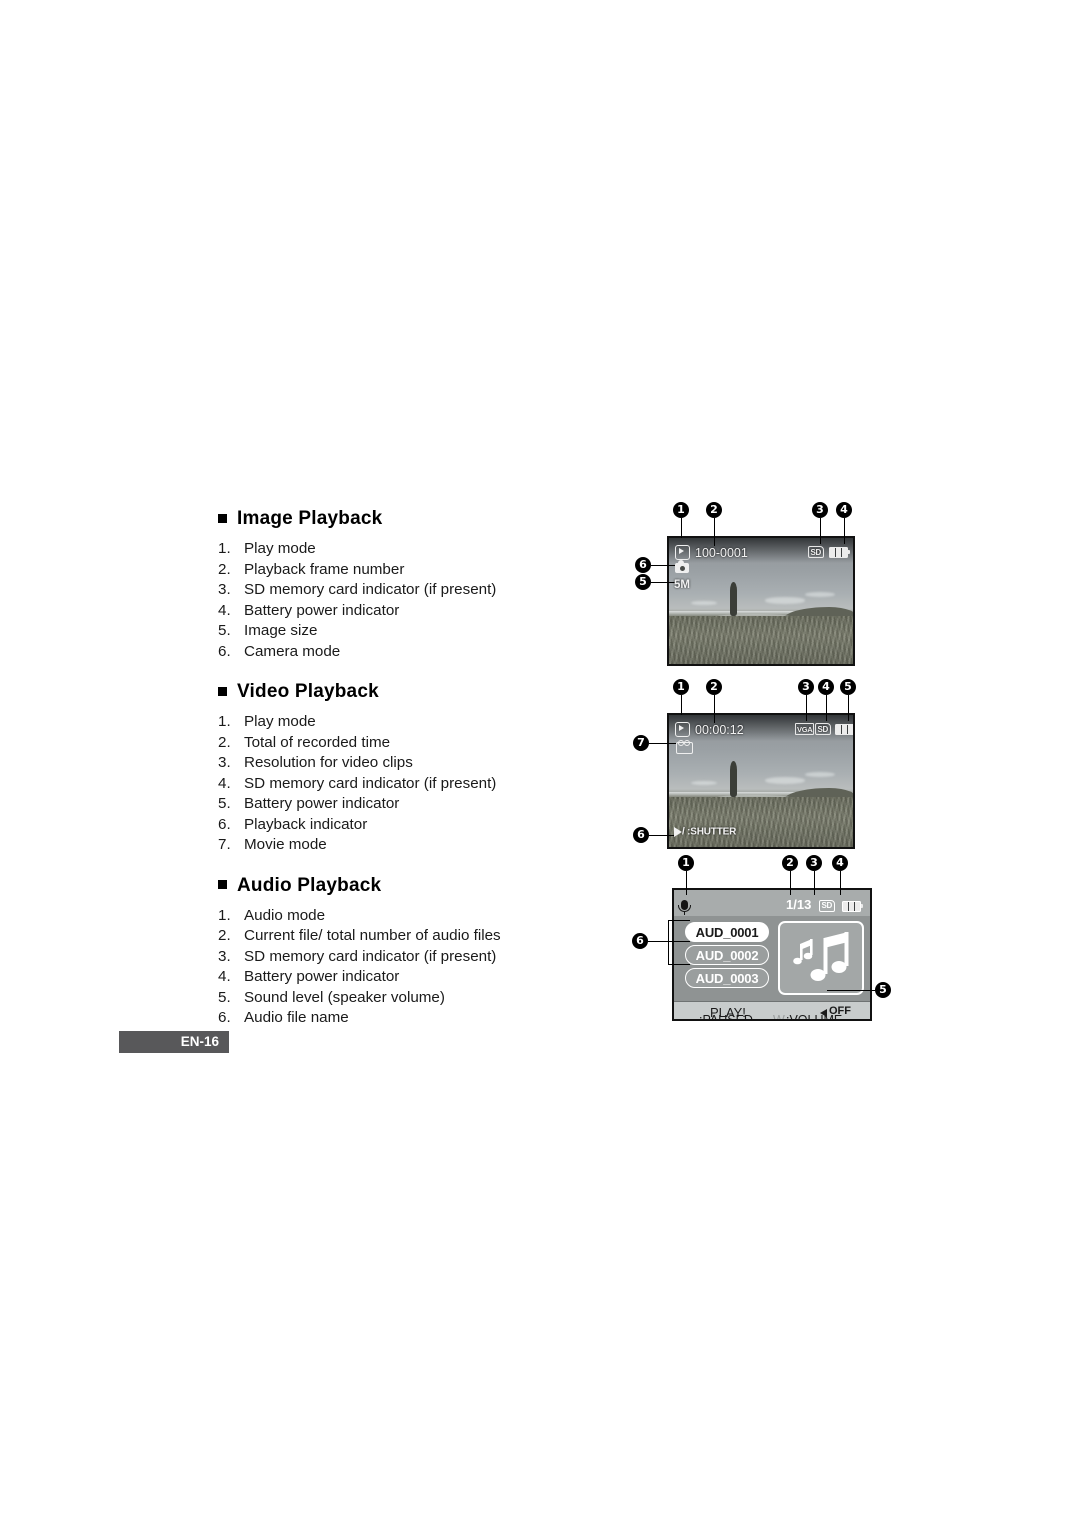 This screenshot has height=1528, width=1080. Describe the element at coordinates (174, 1042) in the screenshot. I see `page-footer-label: EN-16` at that location.